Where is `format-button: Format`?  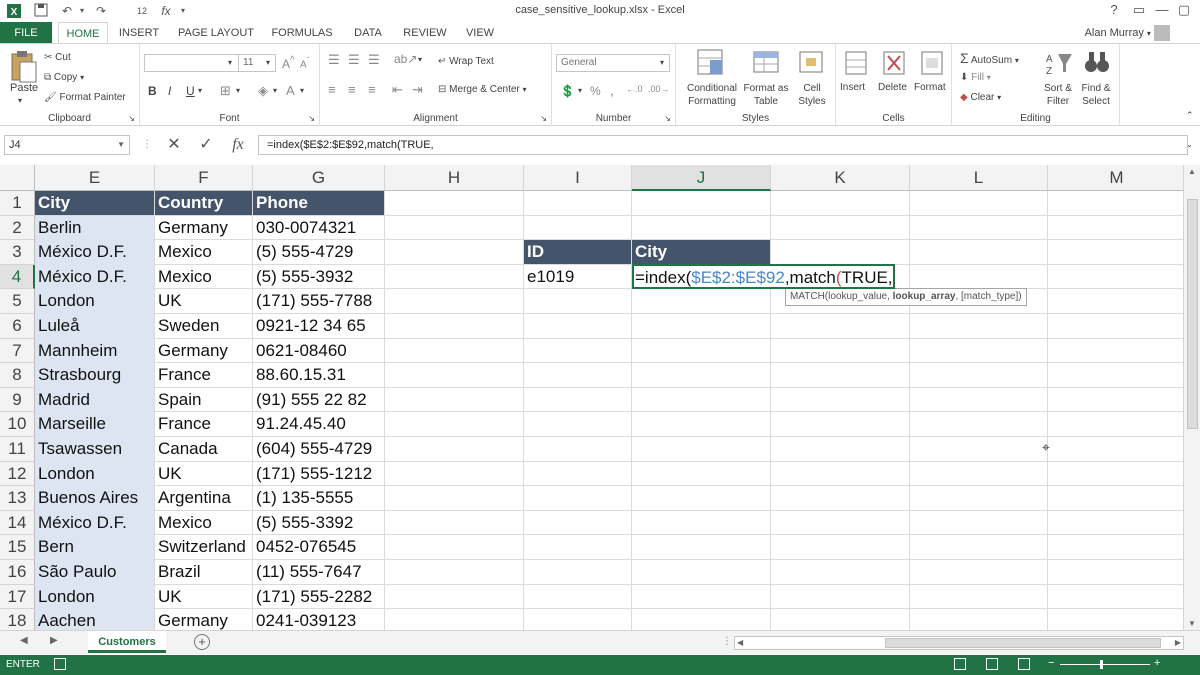 format-button: Format is located at coordinates (930, 87).